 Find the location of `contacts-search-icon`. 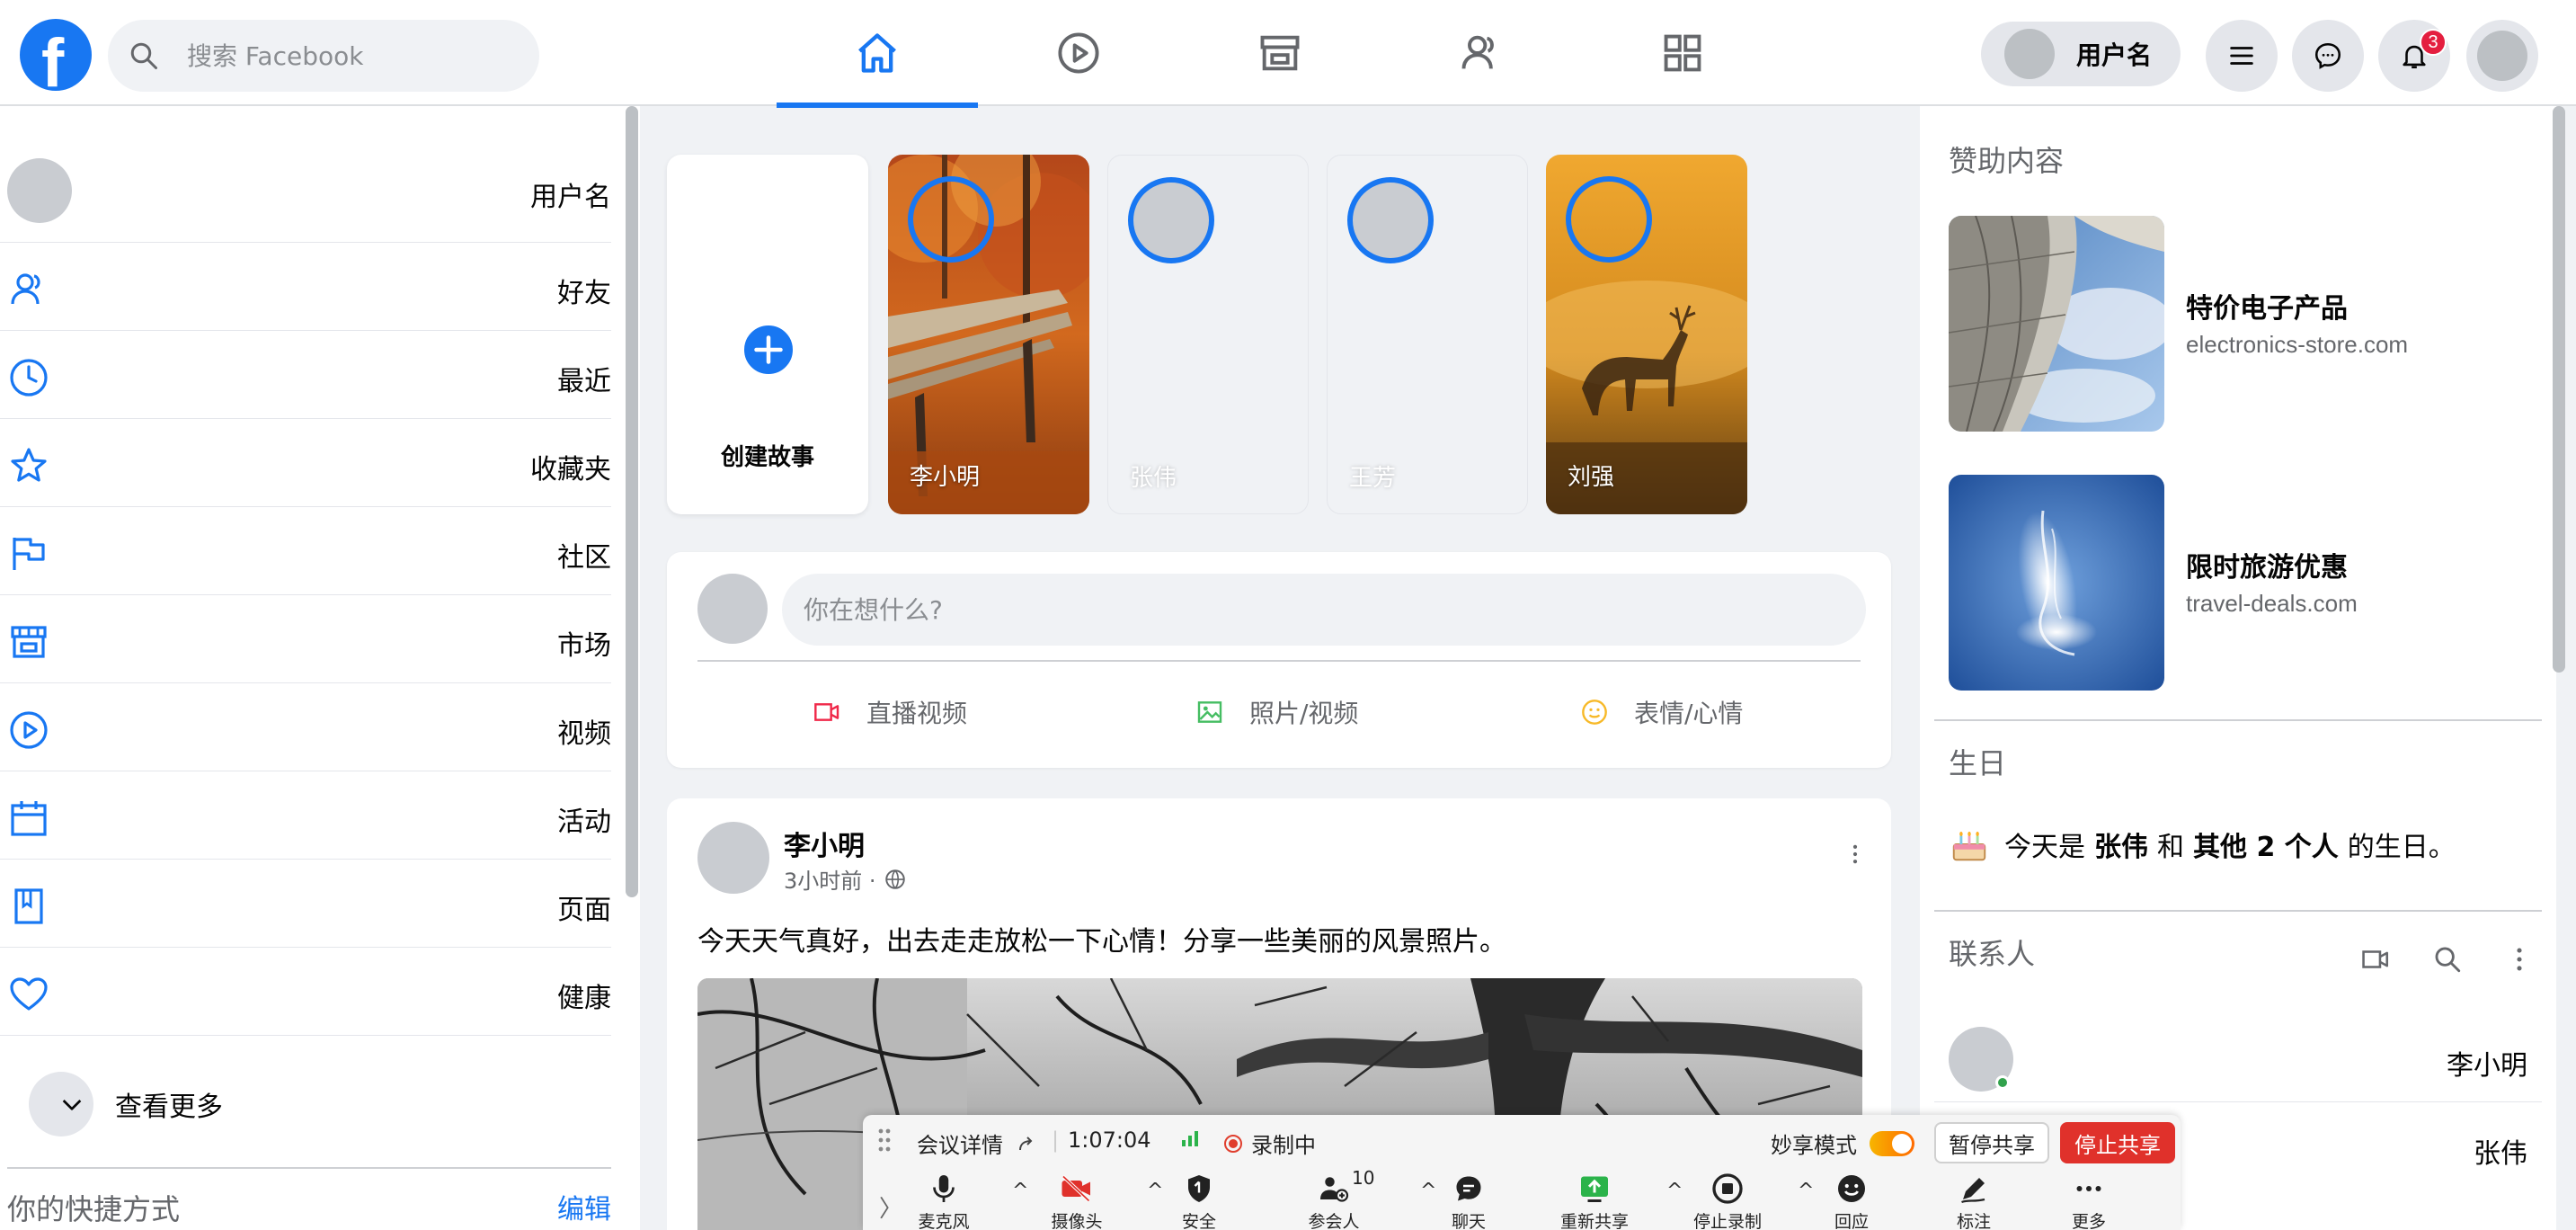

contacts-search-icon is located at coordinates (2447, 960).